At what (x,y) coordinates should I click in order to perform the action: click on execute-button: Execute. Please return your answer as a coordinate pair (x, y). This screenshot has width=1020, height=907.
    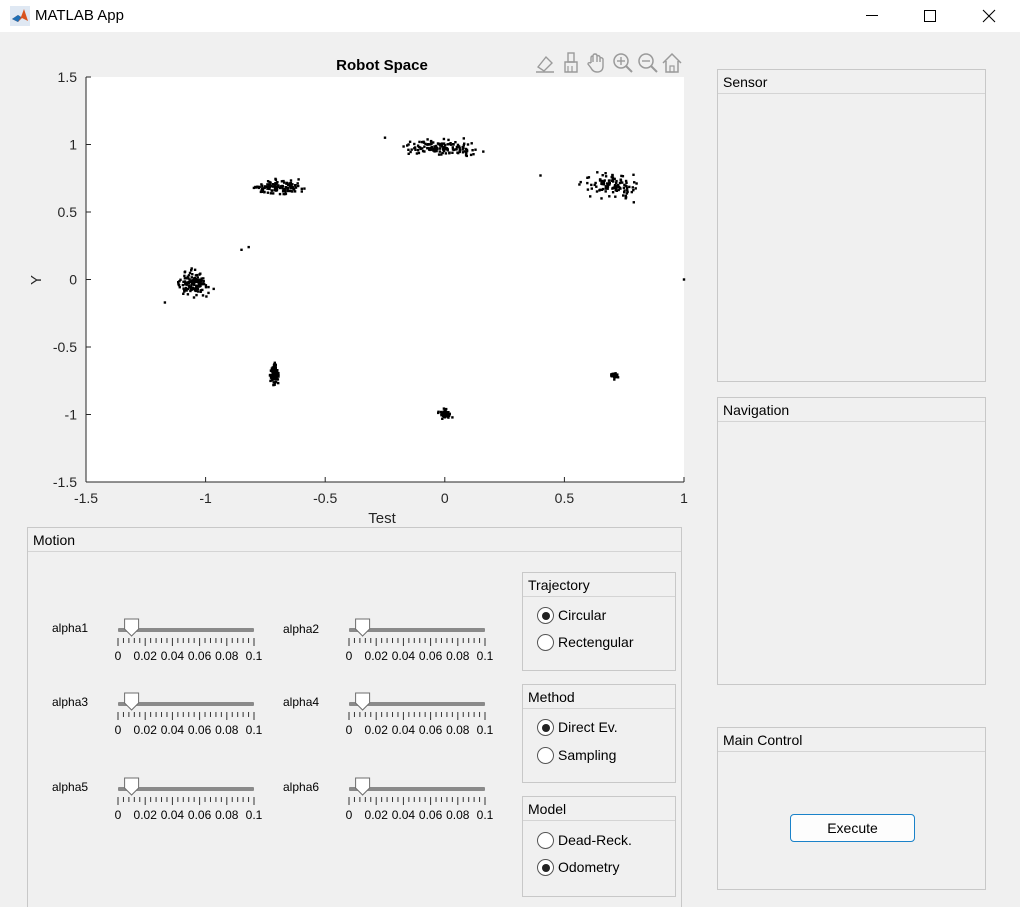
    Looking at the image, I should click on (852, 828).